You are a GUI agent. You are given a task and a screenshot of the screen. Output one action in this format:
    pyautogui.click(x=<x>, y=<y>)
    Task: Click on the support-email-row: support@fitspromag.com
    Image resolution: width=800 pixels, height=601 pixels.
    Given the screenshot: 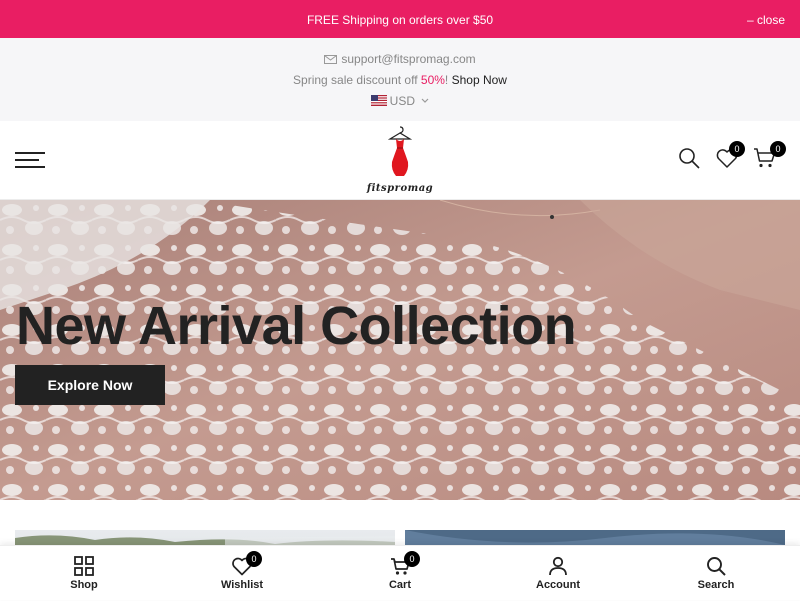 What is the action you would take?
    pyautogui.click(x=400, y=59)
    